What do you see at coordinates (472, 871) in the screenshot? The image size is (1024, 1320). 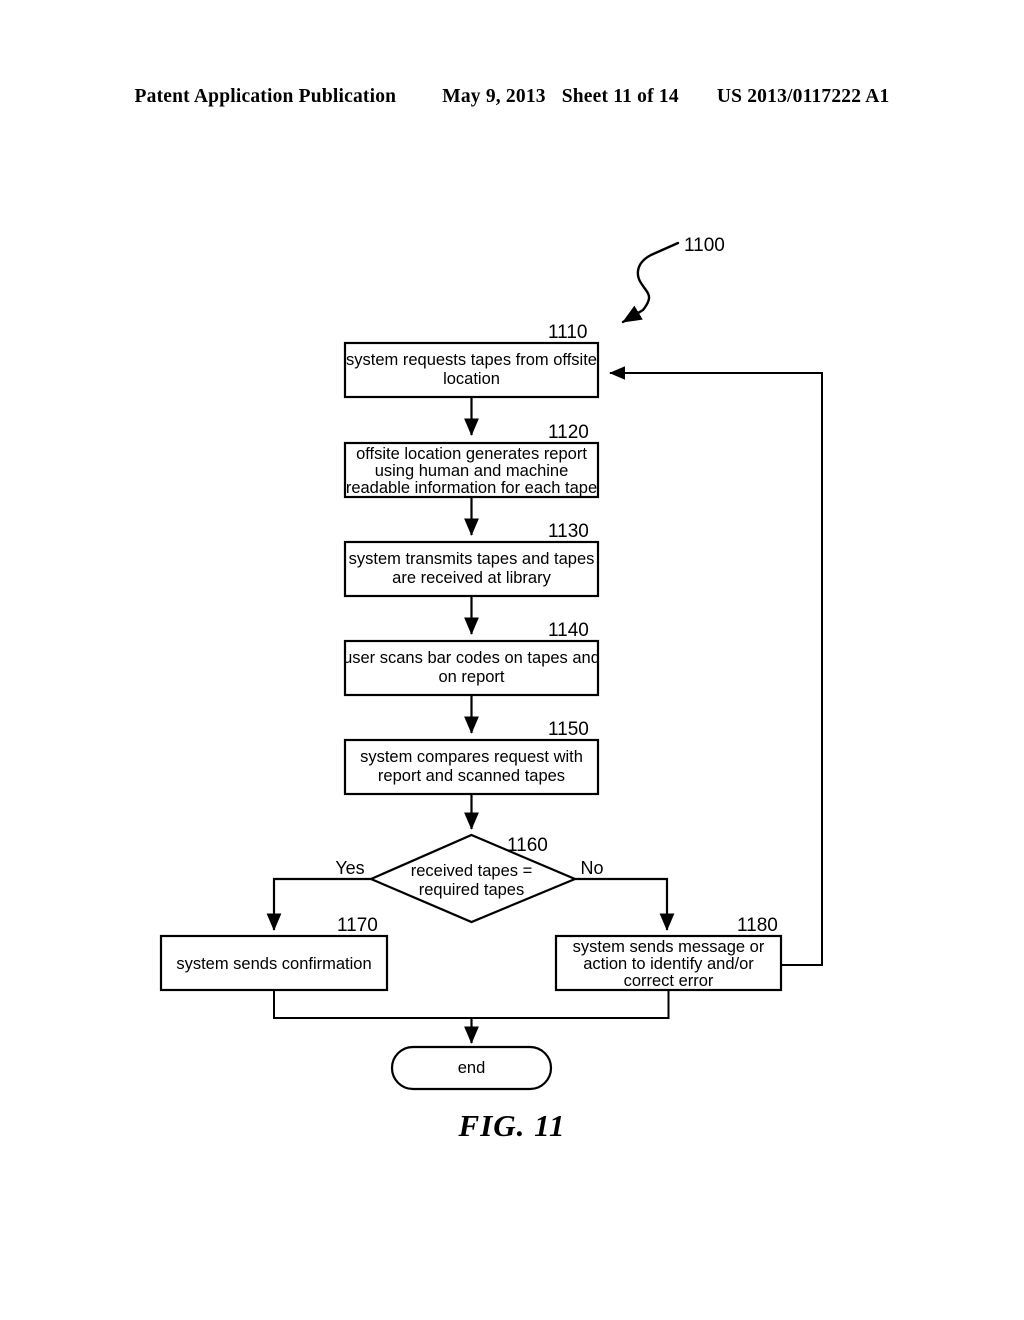 I see `node-1160-line-1: received tapes =` at bounding box center [472, 871].